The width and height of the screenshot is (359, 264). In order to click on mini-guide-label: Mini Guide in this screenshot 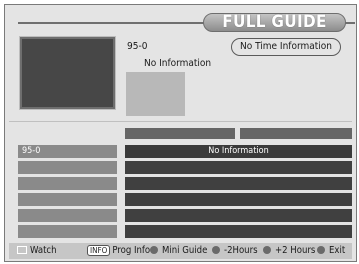, I will do `click(185, 250)`.